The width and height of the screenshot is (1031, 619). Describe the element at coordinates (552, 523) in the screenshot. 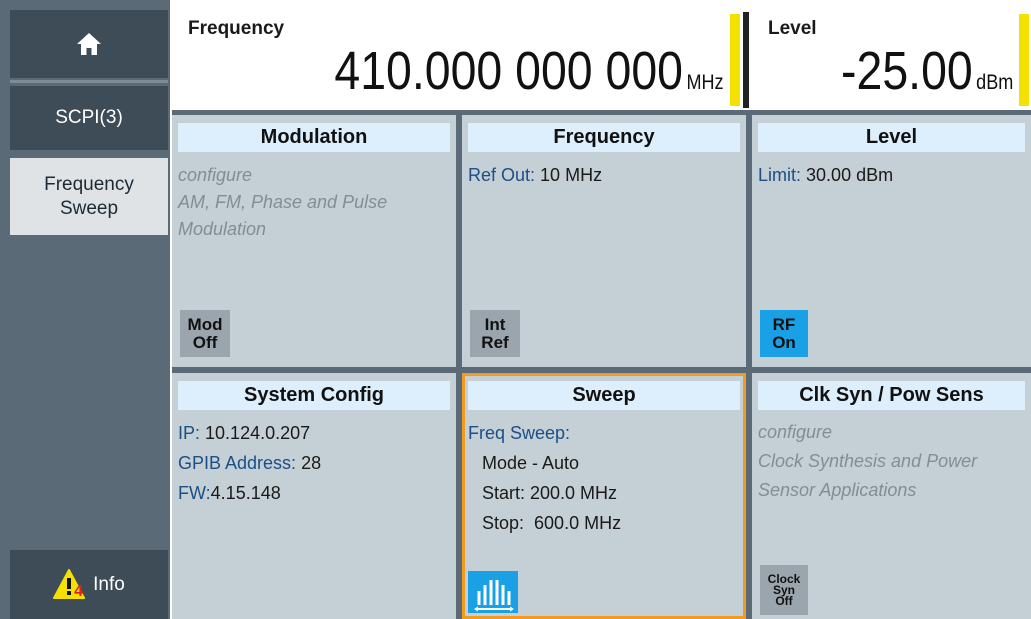

I see `sweep-stop: Stop: 600.0 MHz` at that location.